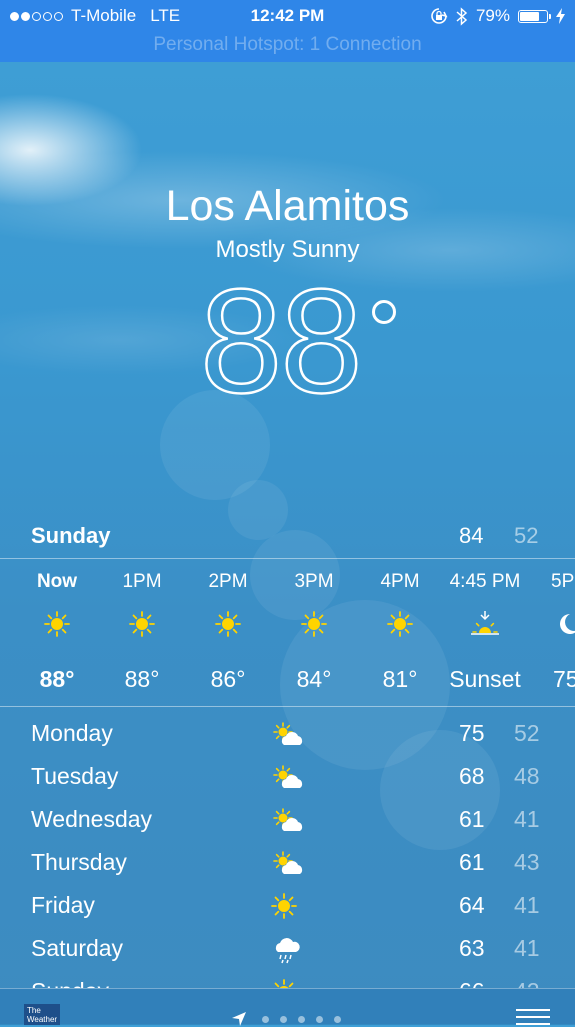 Image resolution: width=575 pixels, height=1027 pixels. What do you see at coordinates (492, 15) in the screenshot?
I see `battery-percent: 79%` at bounding box center [492, 15].